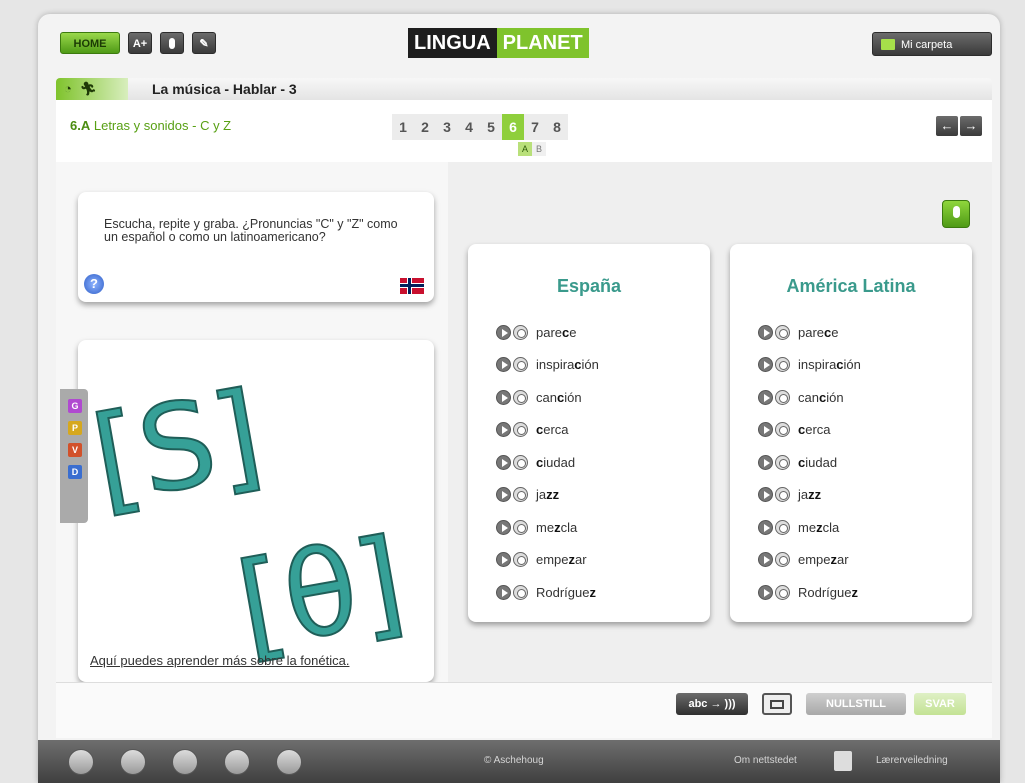 This screenshot has width=1025, height=783. I want to click on fullscreen-button, so click(777, 704).